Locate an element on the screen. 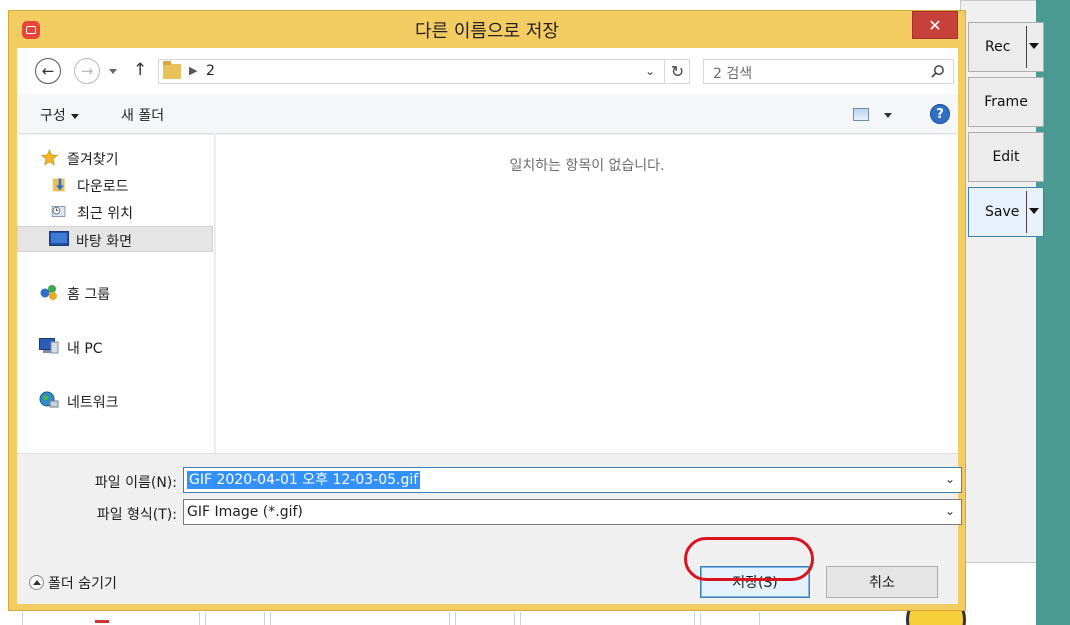  organize-menu: 구성 is located at coordinates (59, 115).